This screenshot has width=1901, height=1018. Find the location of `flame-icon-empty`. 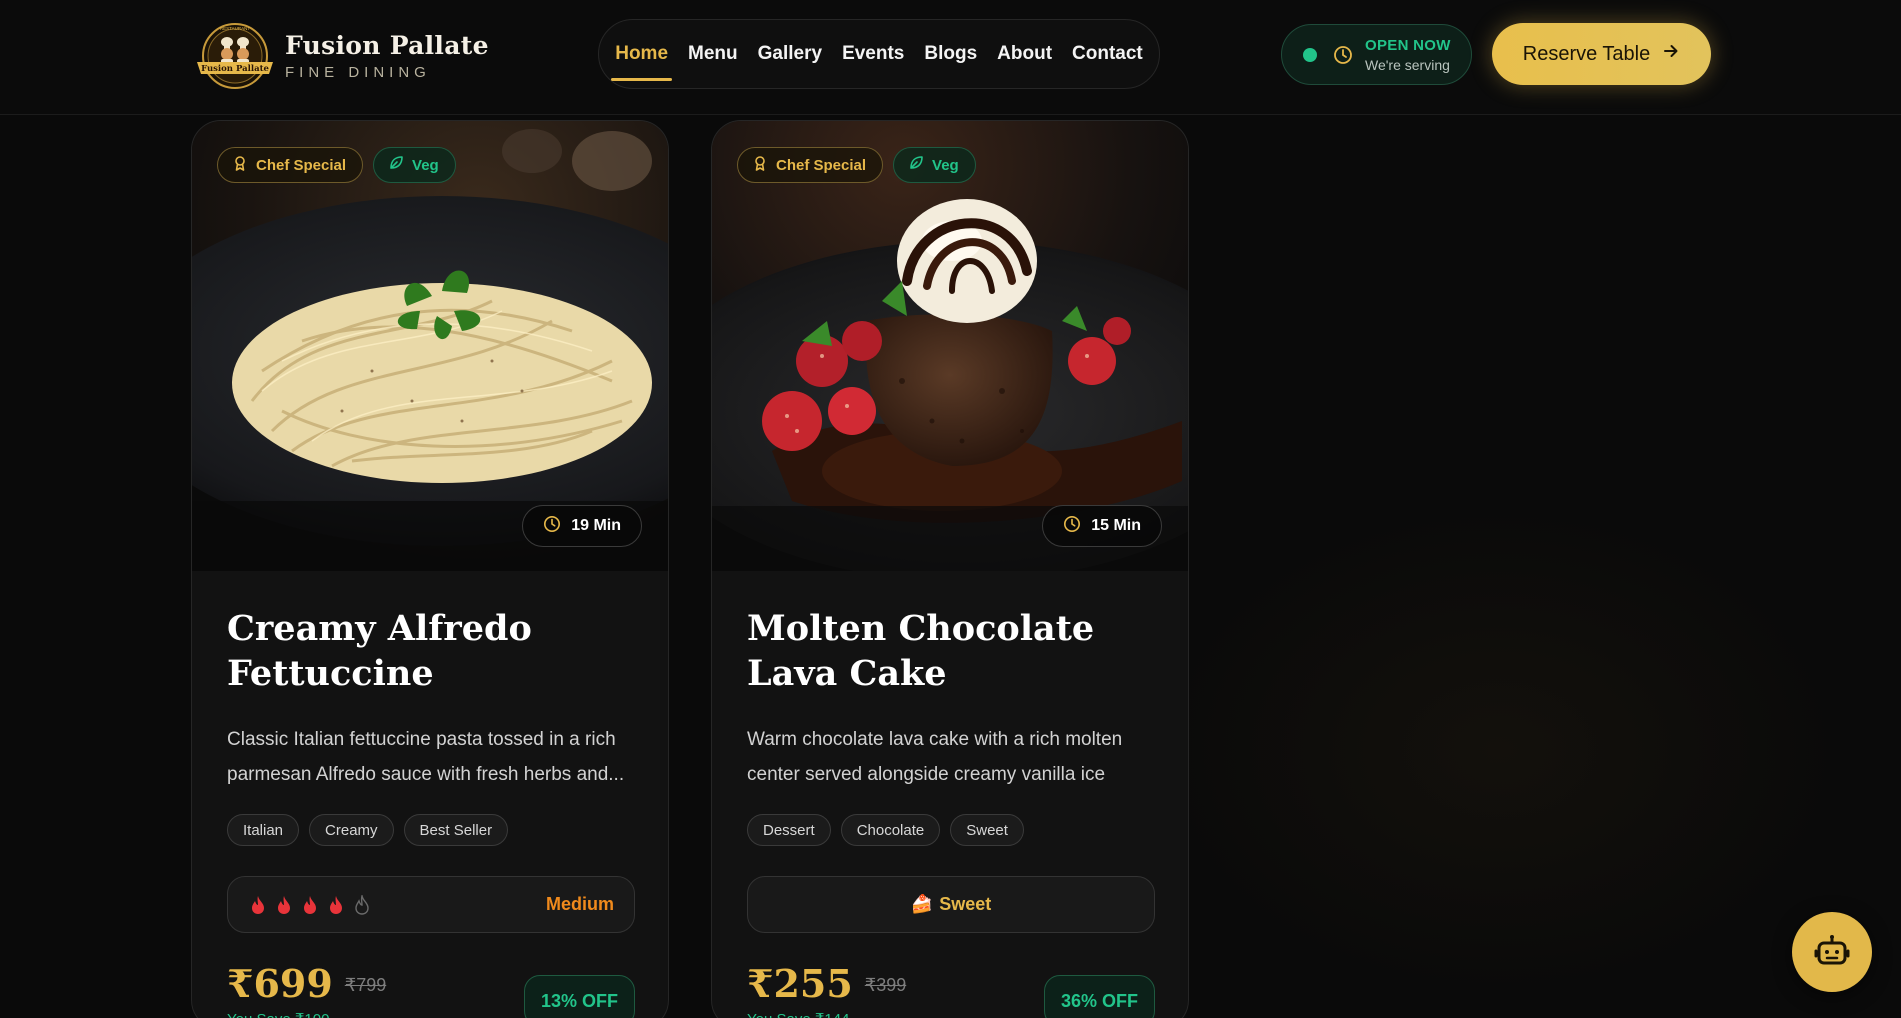

flame-icon-empty is located at coordinates (362, 904).